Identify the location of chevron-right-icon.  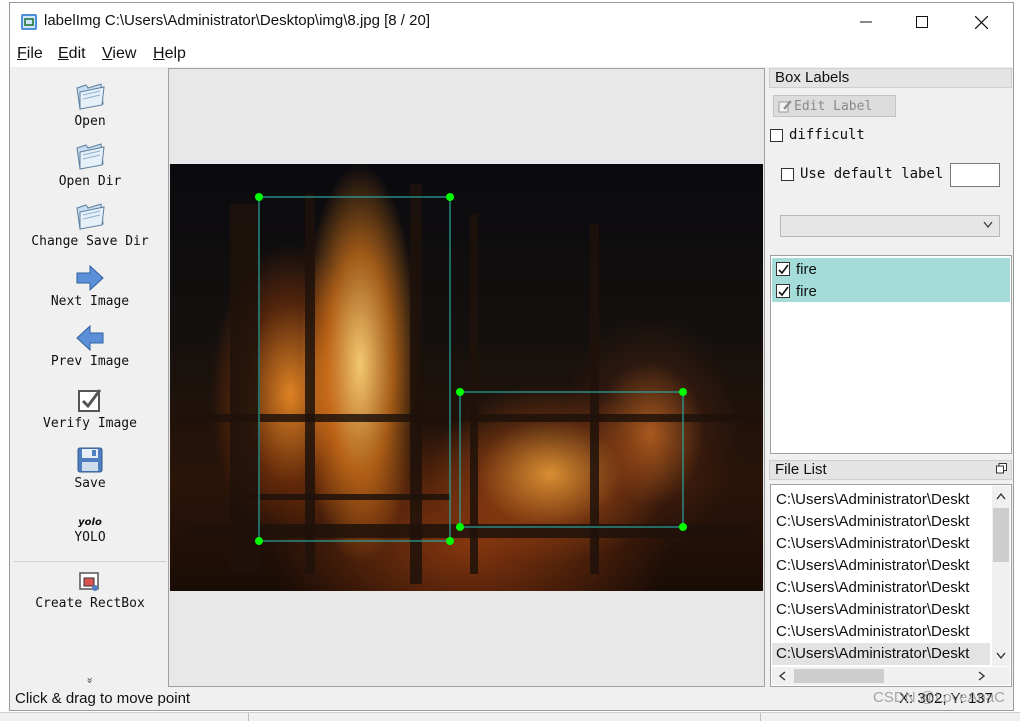
(981, 676).